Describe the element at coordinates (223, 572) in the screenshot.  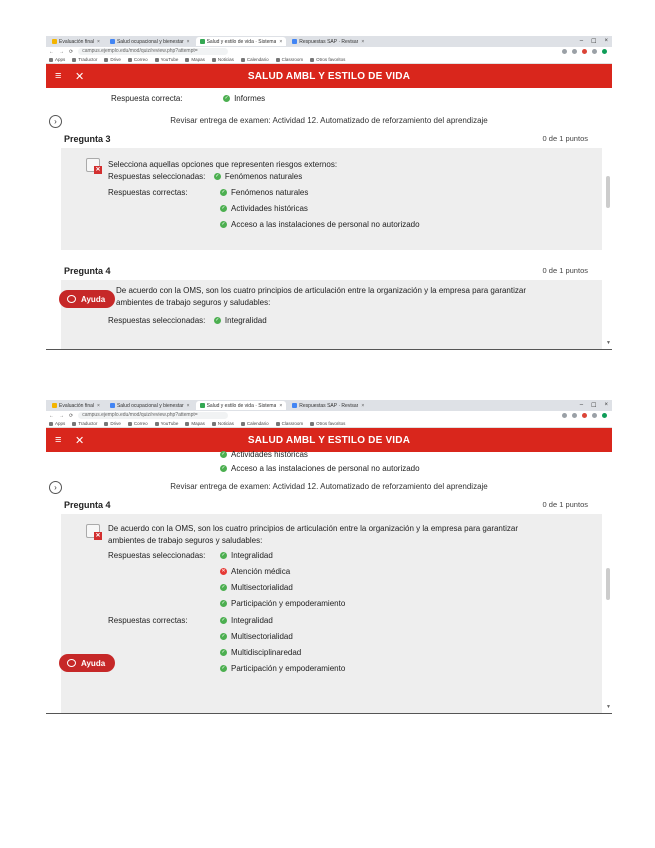
I see `cross-icon: ✕` at that location.